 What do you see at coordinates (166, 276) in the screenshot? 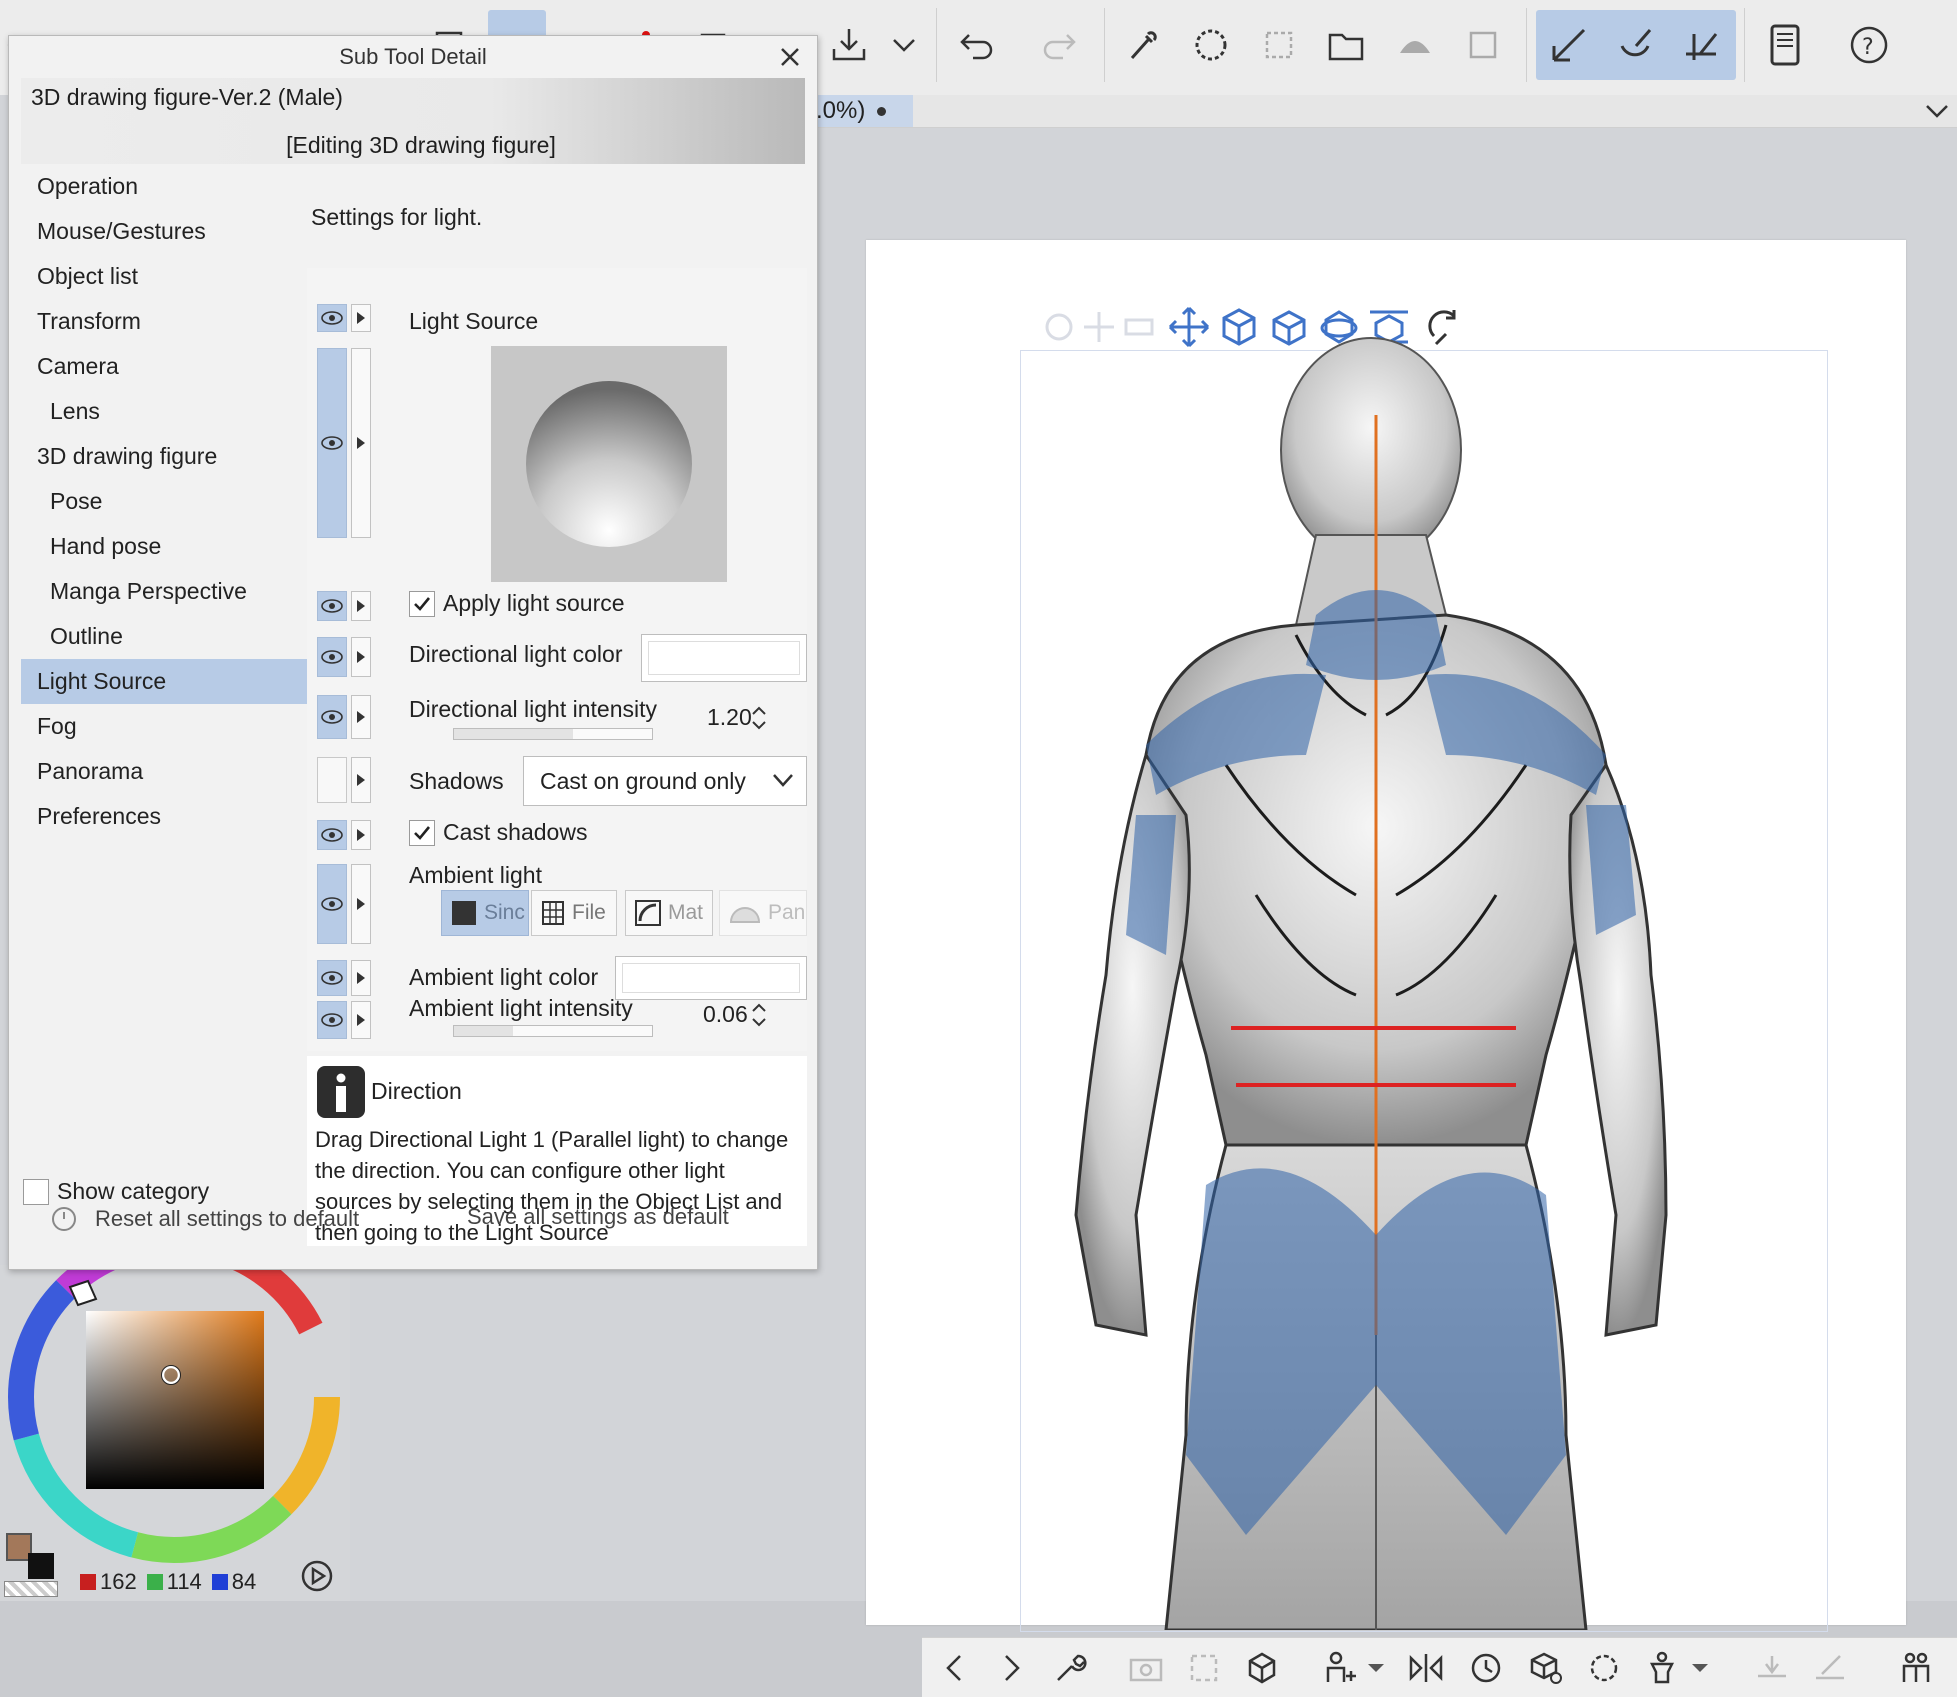
I see `category-object-list: Object list` at bounding box center [166, 276].